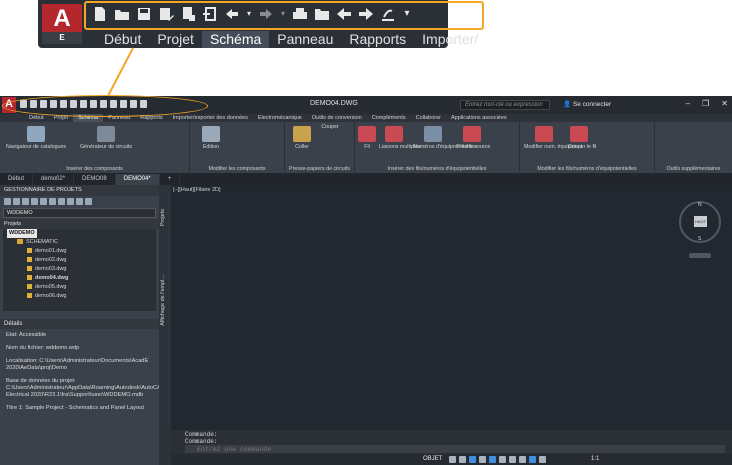 The height and width of the screenshot is (465, 732). Describe the element at coordinates (473, 138) in the screenshot. I see `source-arrow-button: Flèche source` at that location.